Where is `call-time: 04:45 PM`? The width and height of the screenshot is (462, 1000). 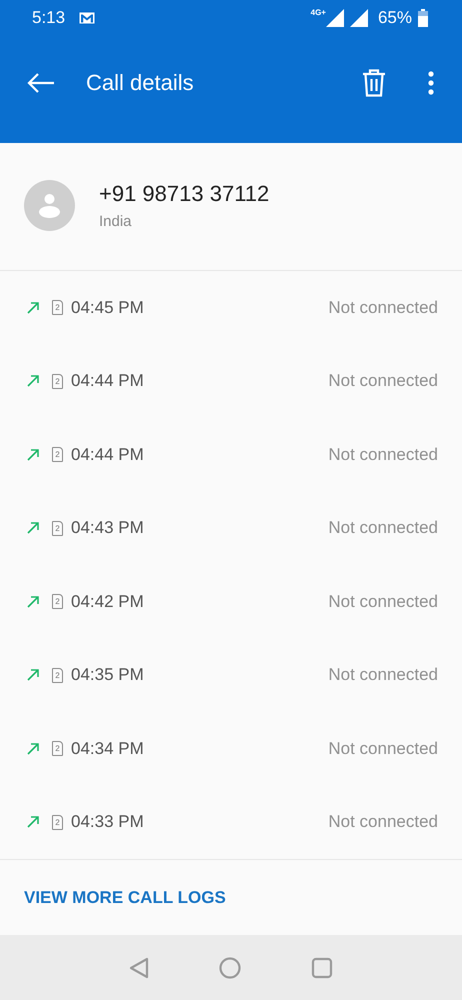
call-time: 04:45 PM is located at coordinates (107, 308).